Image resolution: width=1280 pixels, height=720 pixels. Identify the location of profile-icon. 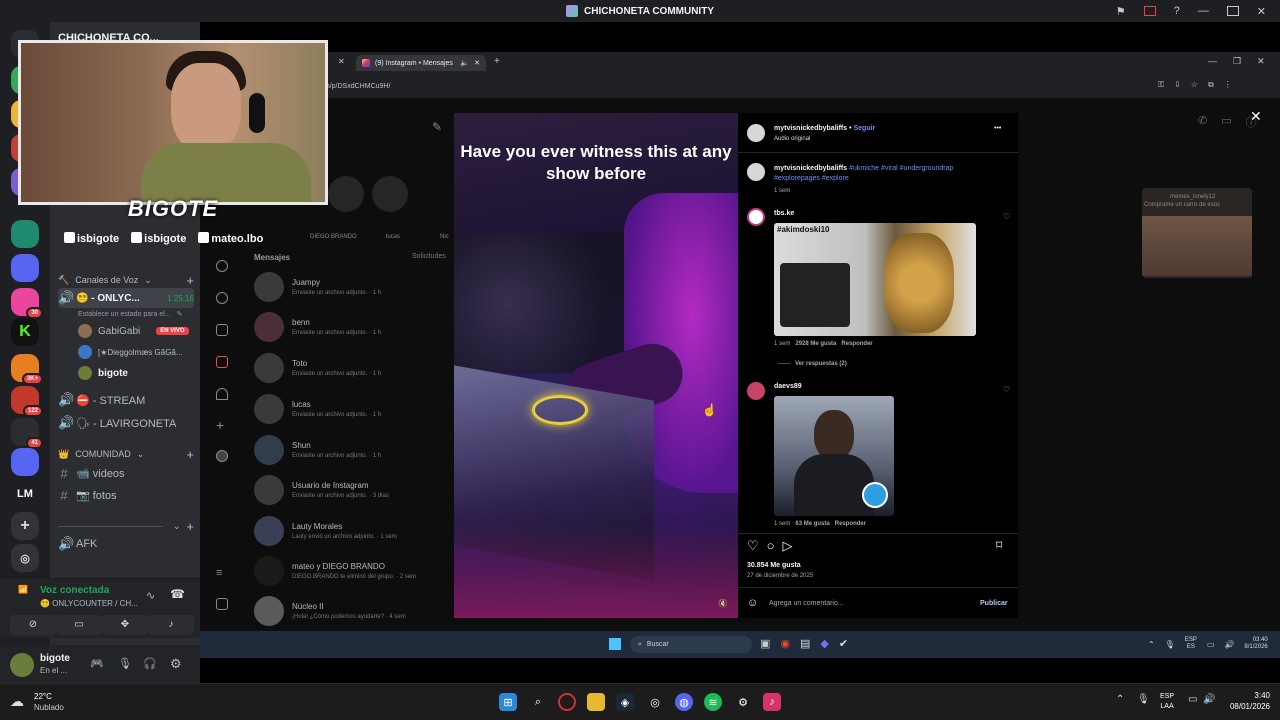
(222, 456).